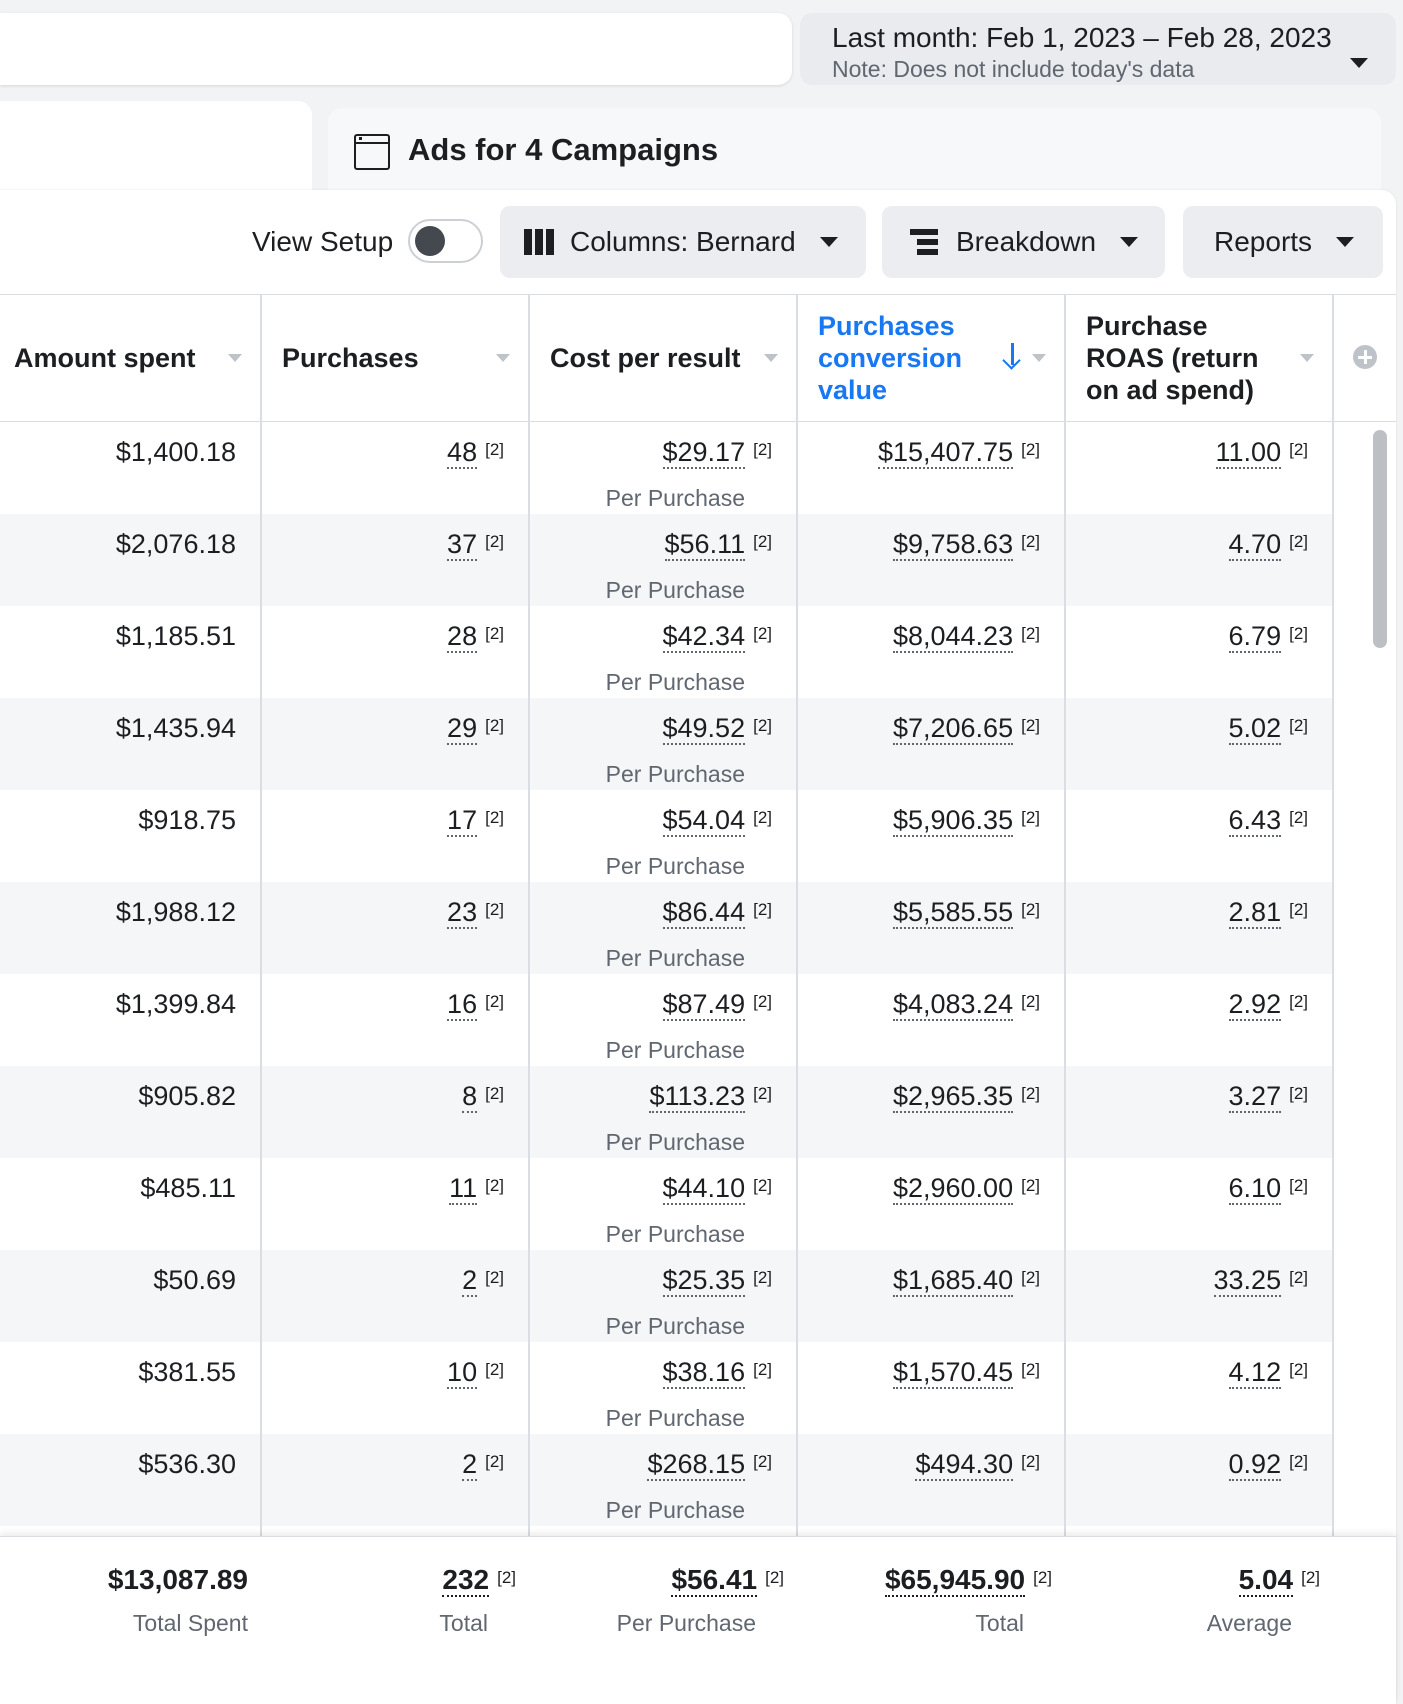  Describe the element at coordinates (922, 1004) in the screenshot. I see `conversion-value-cell: $4,083.24 [2]` at that location.